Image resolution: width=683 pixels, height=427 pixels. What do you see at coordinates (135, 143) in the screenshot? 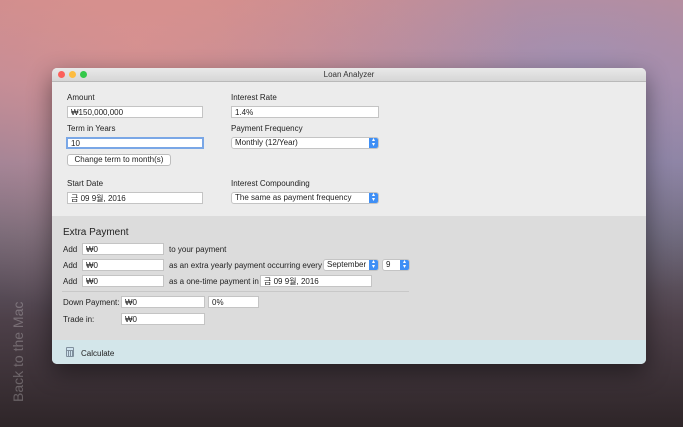
I see `term-field: 10` at bounding box center [135, 143].